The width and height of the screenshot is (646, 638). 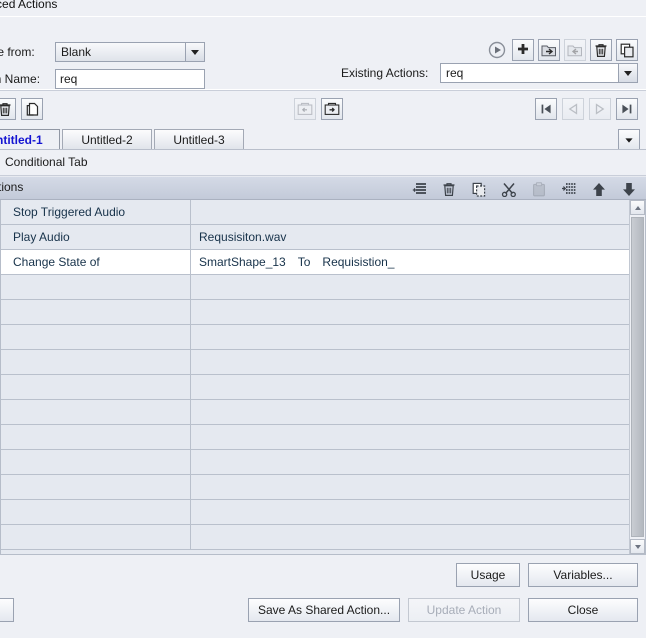 I want to click on action-name-input: req, so click(x=130, y=79).